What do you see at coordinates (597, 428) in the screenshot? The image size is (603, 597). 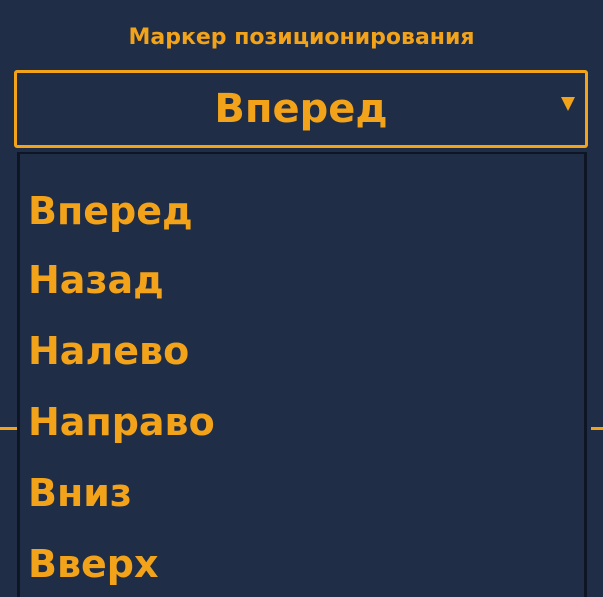 I see `right-divider-tick` at bounding box center [597, 428].